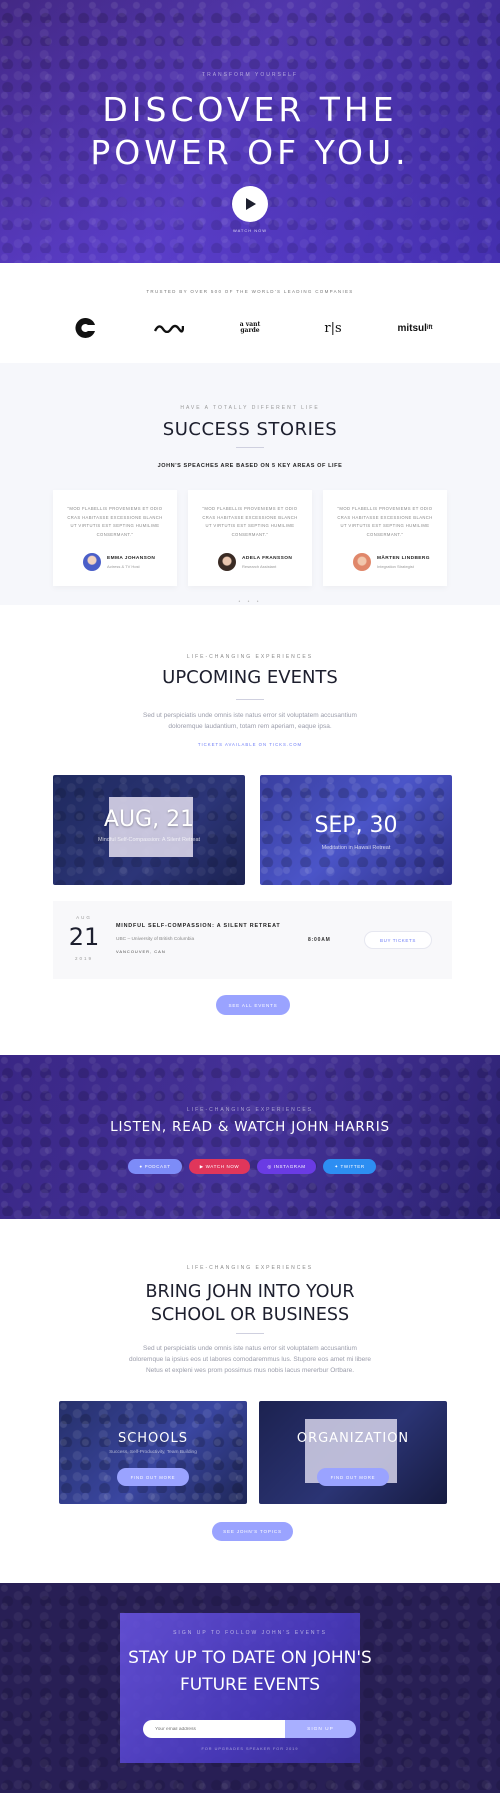 Image resolution: width=500 pixels, height=1793 pixels. Describe the element at coordinates (219, 1166) in the screenshot. I see `watch-now-button: ▶ WATCH NOW` at that location.